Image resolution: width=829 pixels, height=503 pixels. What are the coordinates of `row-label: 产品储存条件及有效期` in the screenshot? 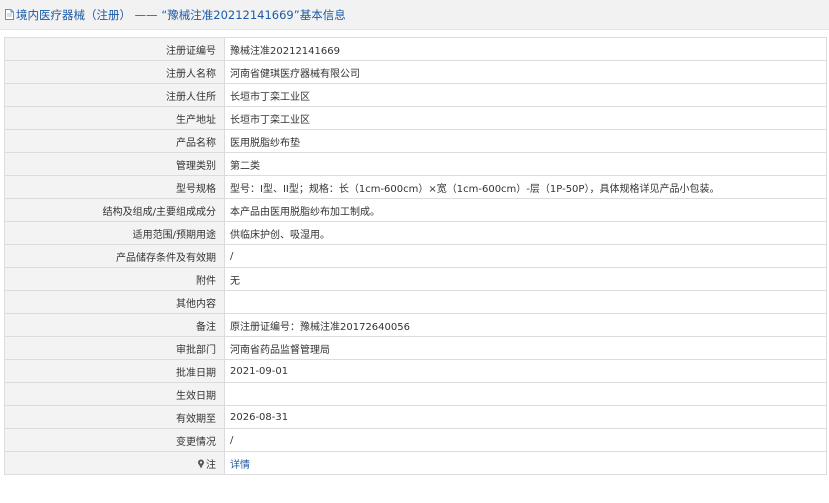 It's located at (114, 256).